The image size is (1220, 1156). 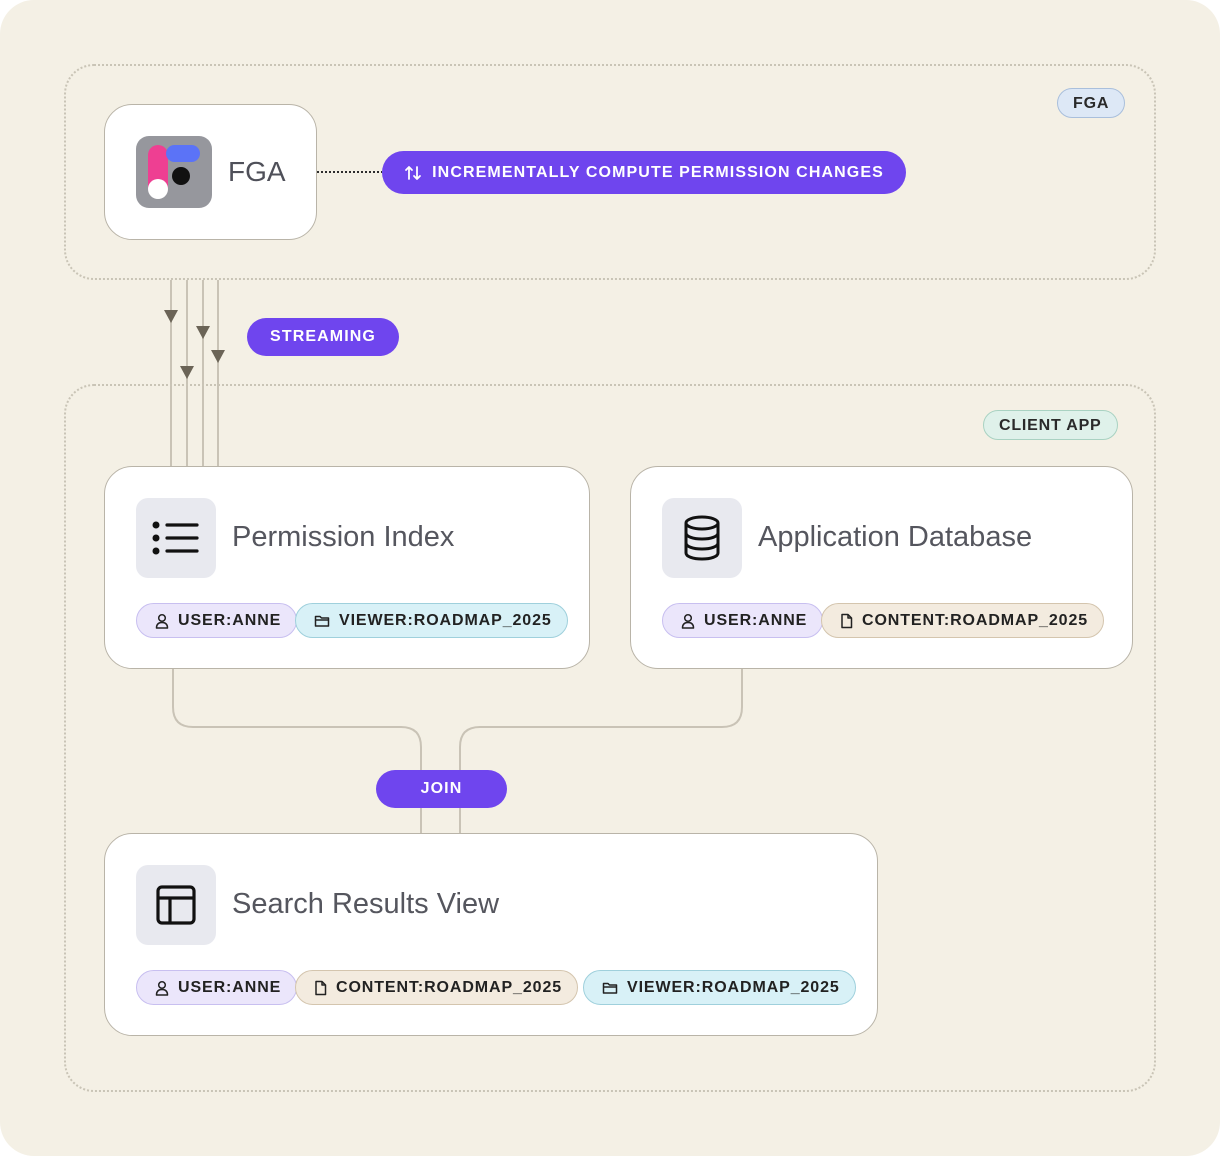 What do you see at coordinates (413, 172) in the screenshot?
I see `swap-vertical-arrows-icon` at bounding box center [413, 172].